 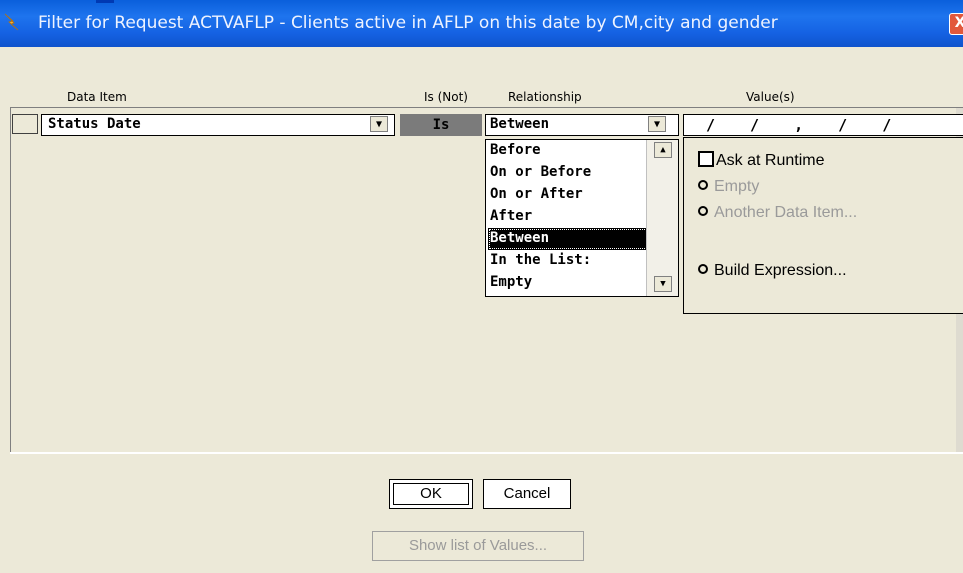 I want to click on relationship-option-before: Before, so click(x=568, y=151).